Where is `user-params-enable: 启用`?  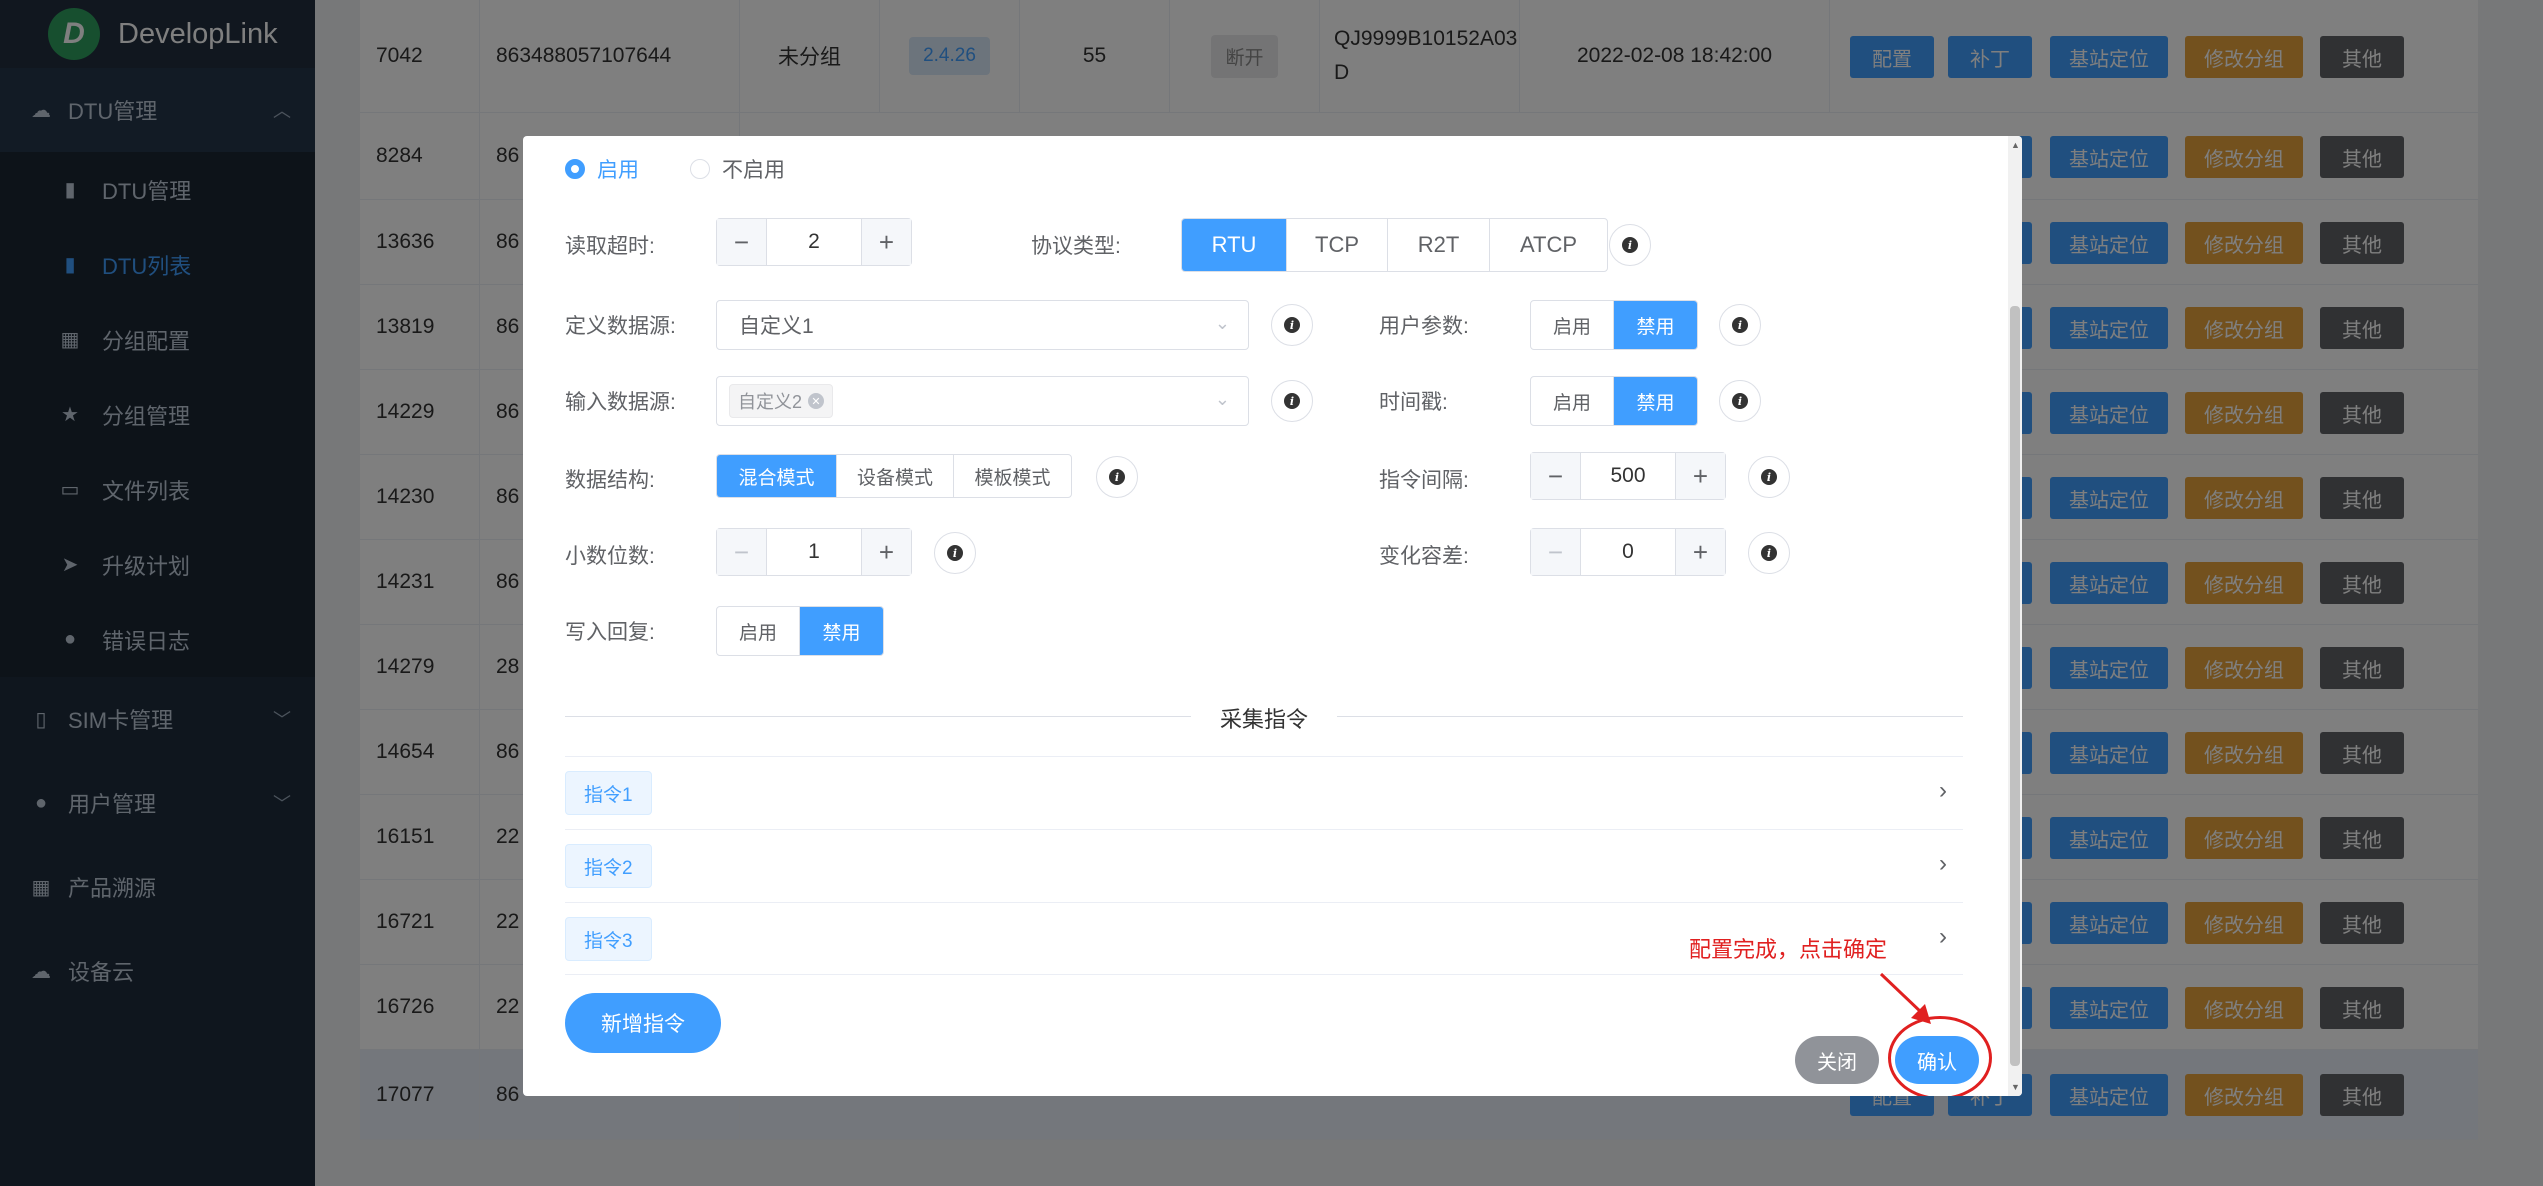
user-params-enable: 启用 is located at coordinates (1572, 325).